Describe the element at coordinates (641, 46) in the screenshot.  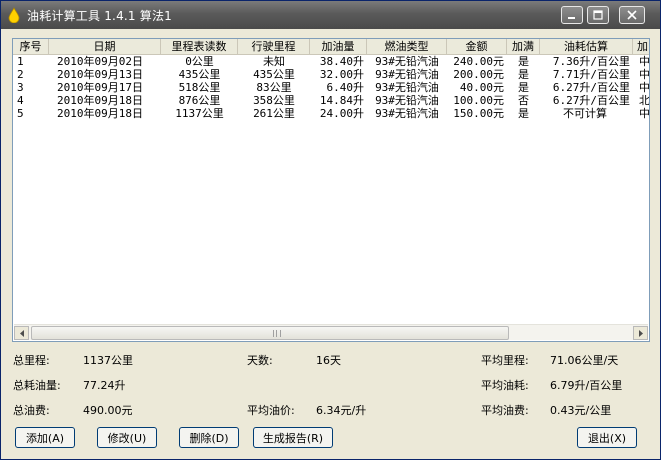
I see `column-header-station: 加` at that location.